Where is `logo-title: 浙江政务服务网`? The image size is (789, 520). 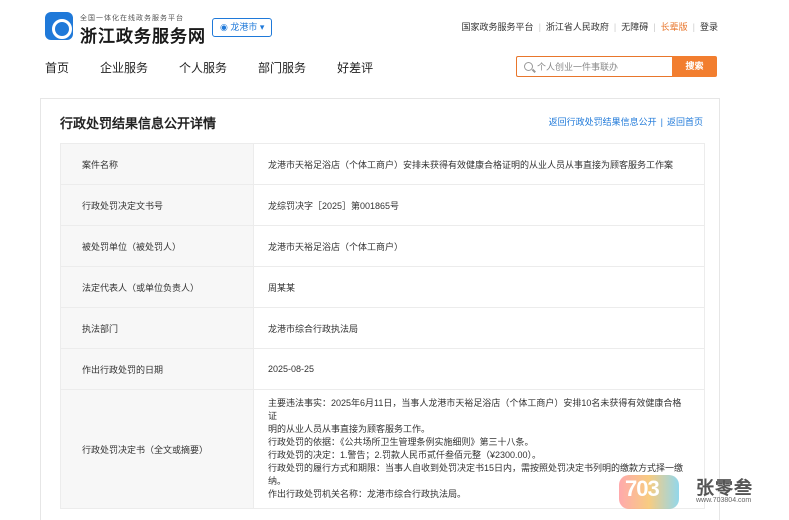
logo-title: 浙江政务服务网 is located at coordinates (143, 34).